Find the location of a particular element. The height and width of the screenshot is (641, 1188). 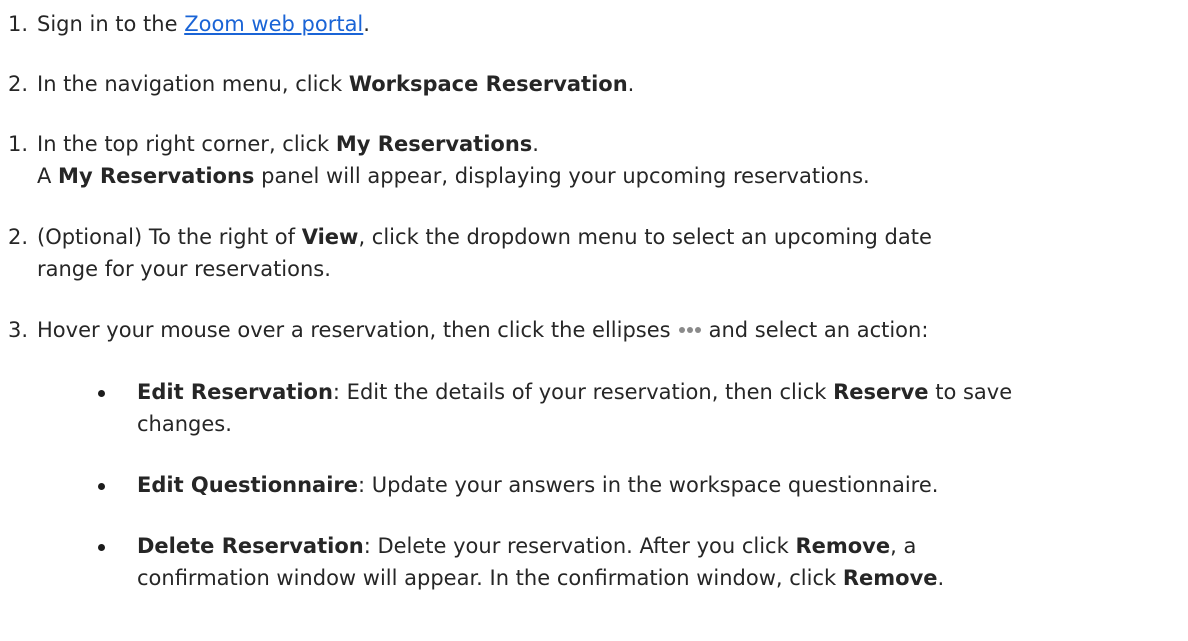

remove-confirm-label: Remove is located at coordinates (890, 578).